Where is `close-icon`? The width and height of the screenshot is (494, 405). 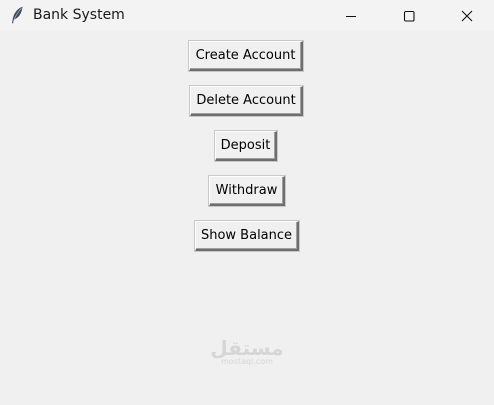
close-icon is located at coordinates (467, 16).